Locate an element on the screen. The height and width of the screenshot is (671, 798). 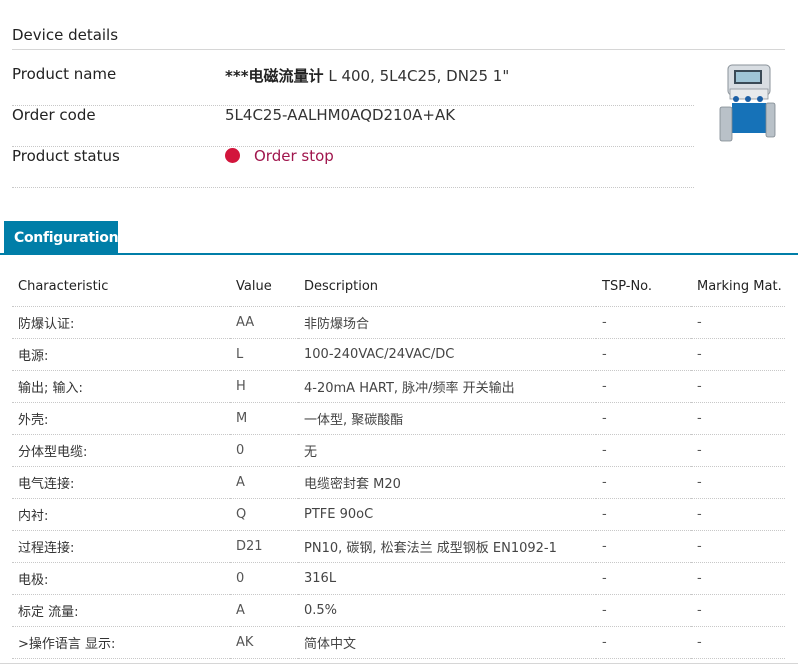
product-status-row: Product status Order stop is located at coordinates (353, 167).